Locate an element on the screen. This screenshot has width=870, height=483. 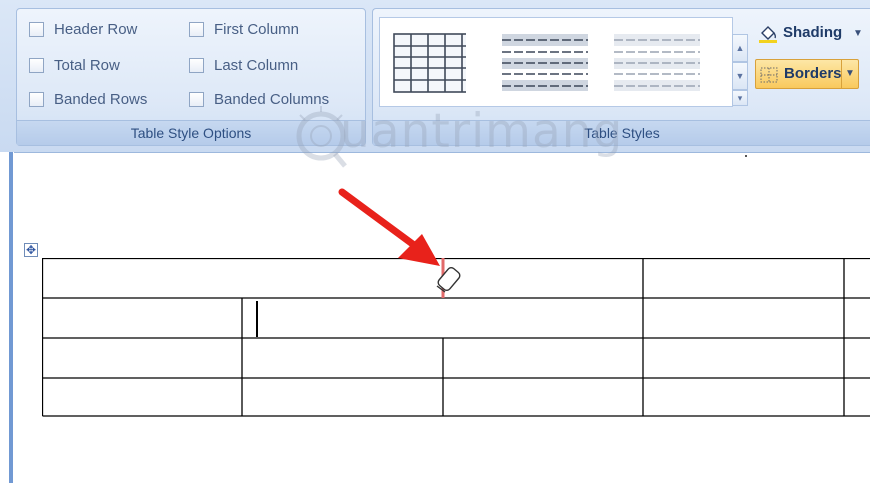
watermark-text: uantrimang is located at coordinates (482, 131).